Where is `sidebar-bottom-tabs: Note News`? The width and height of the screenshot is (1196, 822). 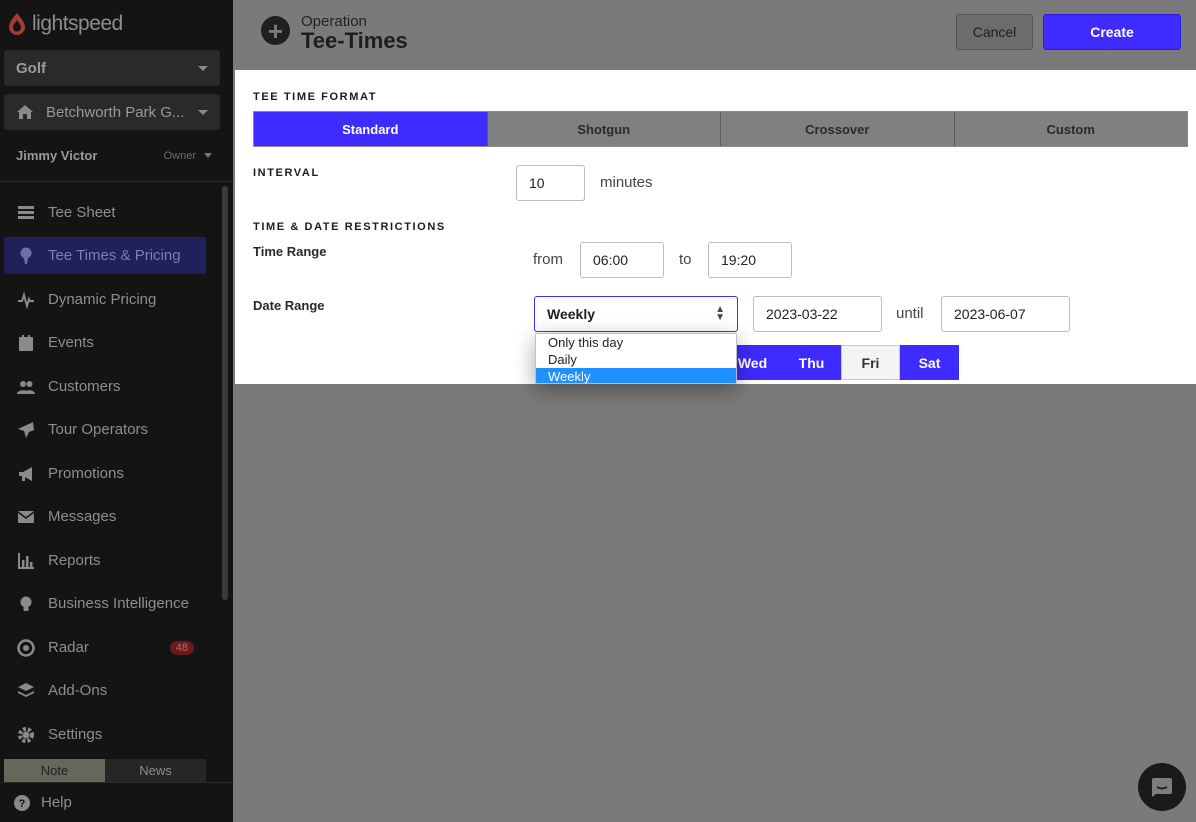
sidebar-bottom-tabs: Note News is located at coordinates (105, 770).